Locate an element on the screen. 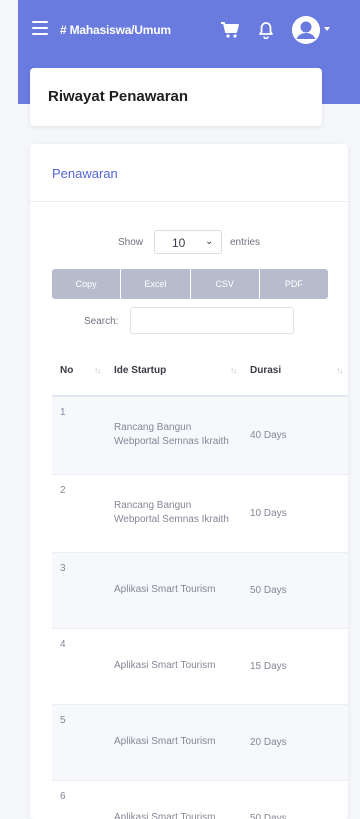 This screenshot has width=360, height=819. page-title-card: Riwayat Penawaran is located at coordinates (176, 97).